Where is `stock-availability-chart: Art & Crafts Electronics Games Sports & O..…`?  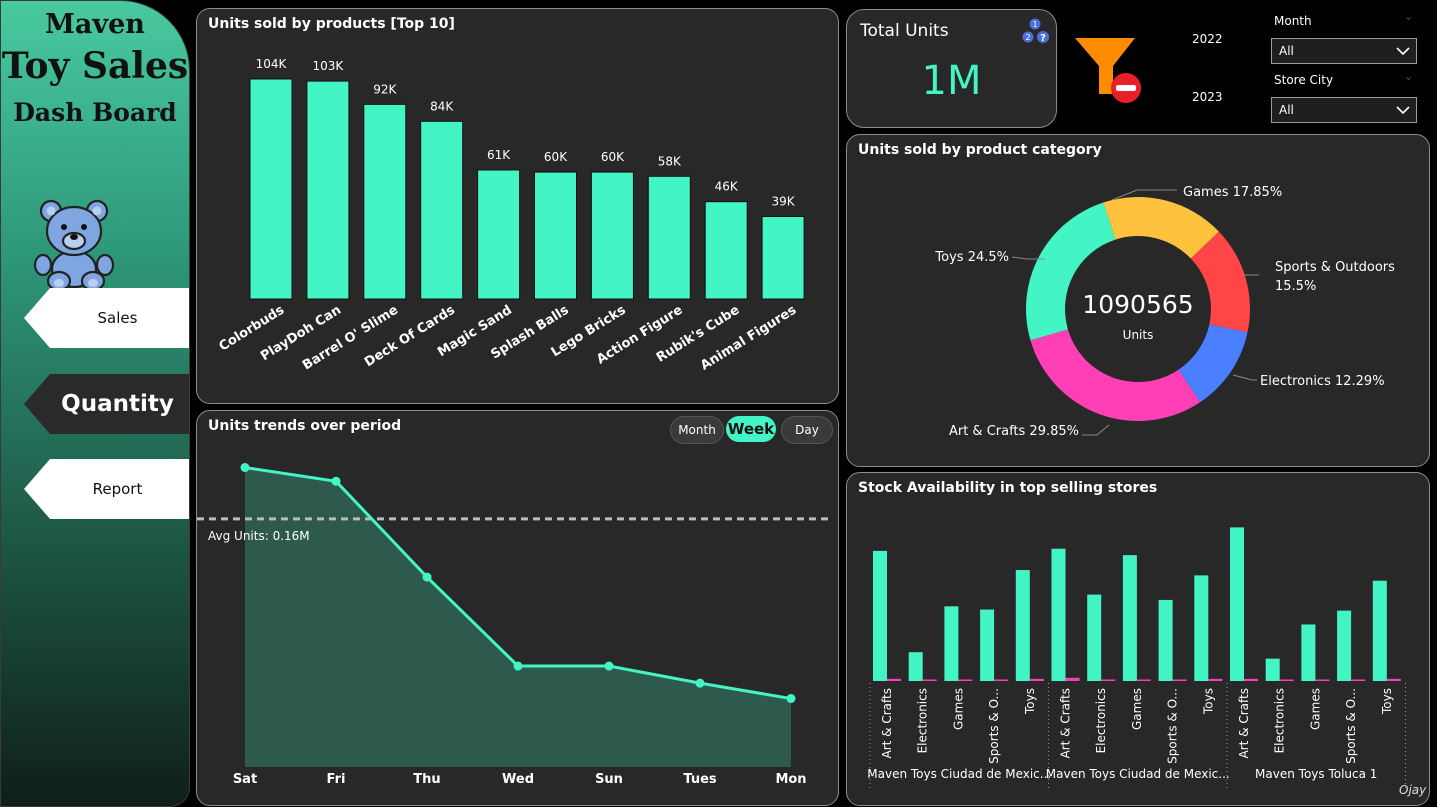 stock-availability-chart: Art & Crafts Electronics Games Sports & O..… is located at coordinates (1136, 659).